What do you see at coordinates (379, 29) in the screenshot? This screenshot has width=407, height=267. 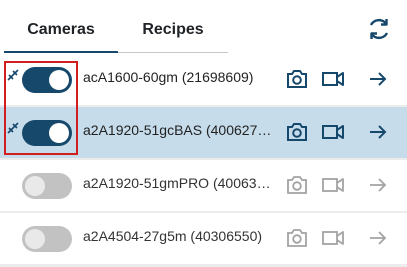 I see `refresh-icon` at bounding box center [379, 29].